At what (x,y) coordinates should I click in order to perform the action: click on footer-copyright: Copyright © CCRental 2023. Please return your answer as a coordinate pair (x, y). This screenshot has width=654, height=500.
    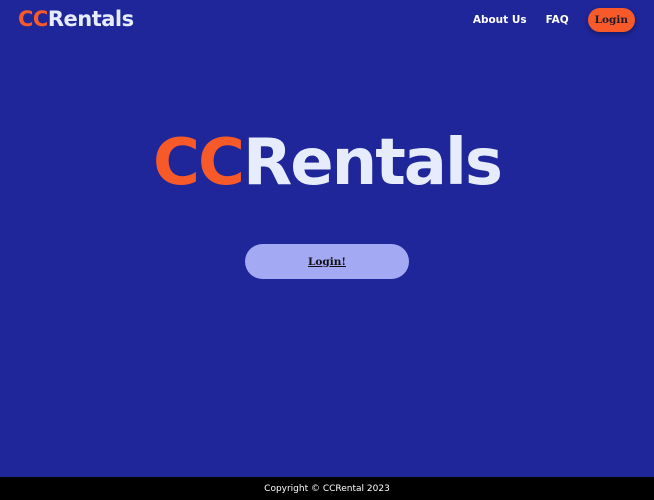
    Looking at the image, I should click on (327, 488).